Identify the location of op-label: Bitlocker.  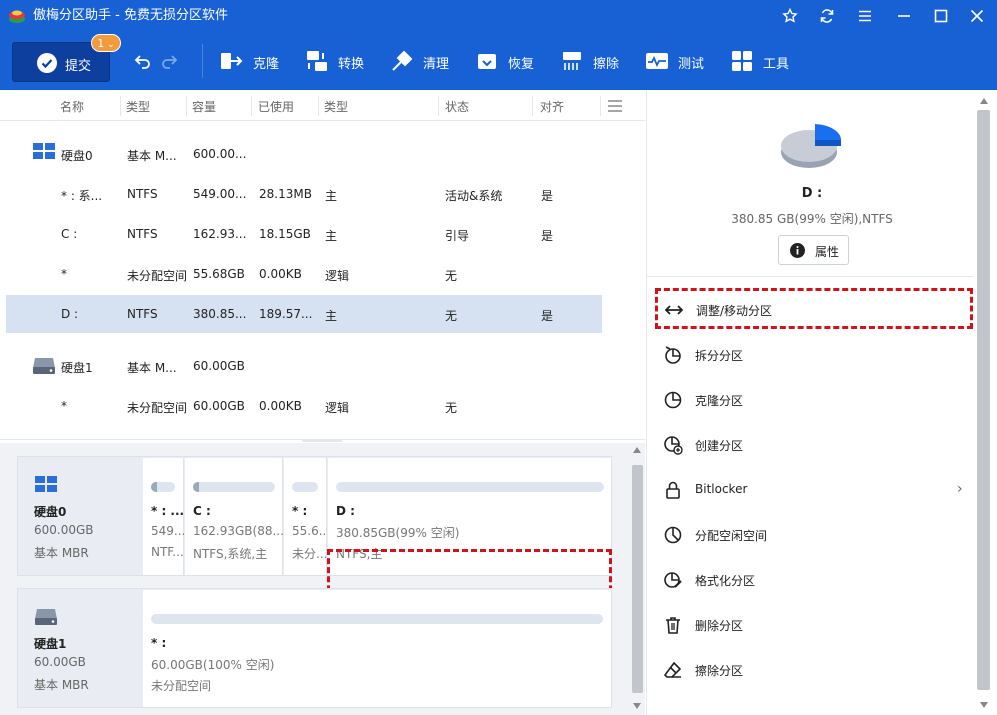
(721, 489).